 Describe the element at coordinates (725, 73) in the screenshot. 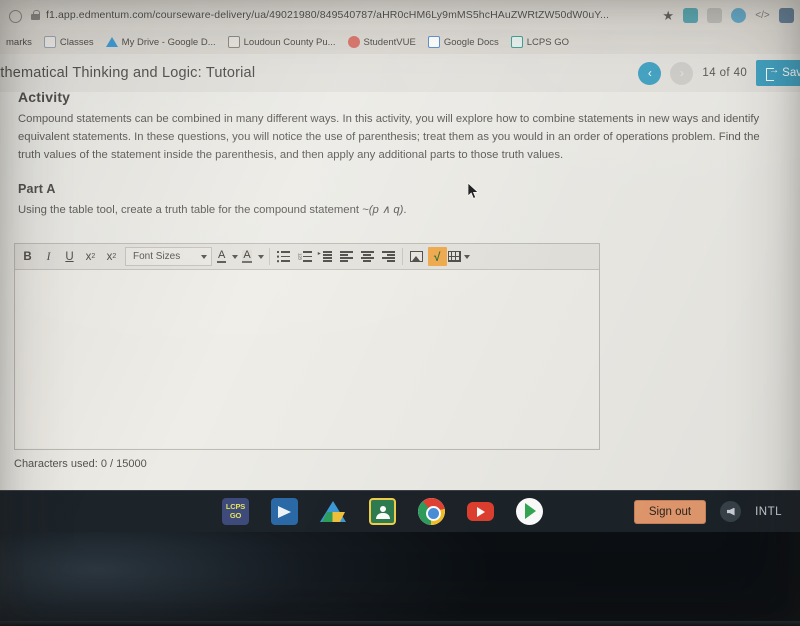

I see `page-counter: 14 of 40` at that location.